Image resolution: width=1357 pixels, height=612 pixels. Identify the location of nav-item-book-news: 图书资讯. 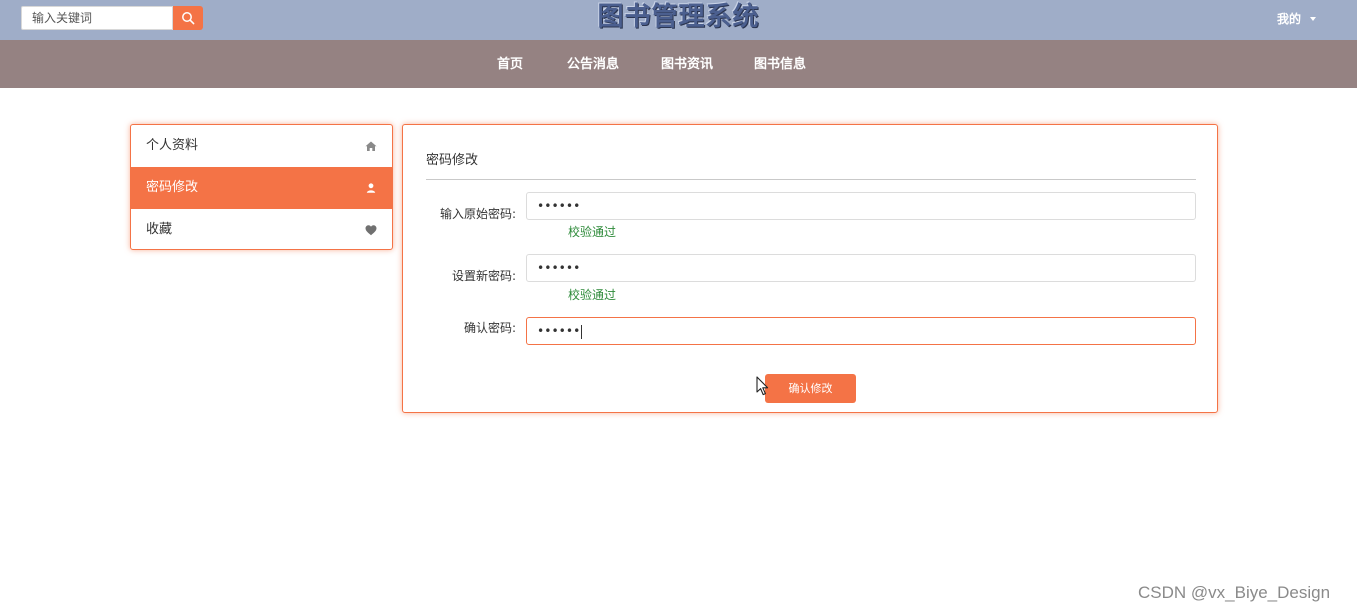
(687, 65).